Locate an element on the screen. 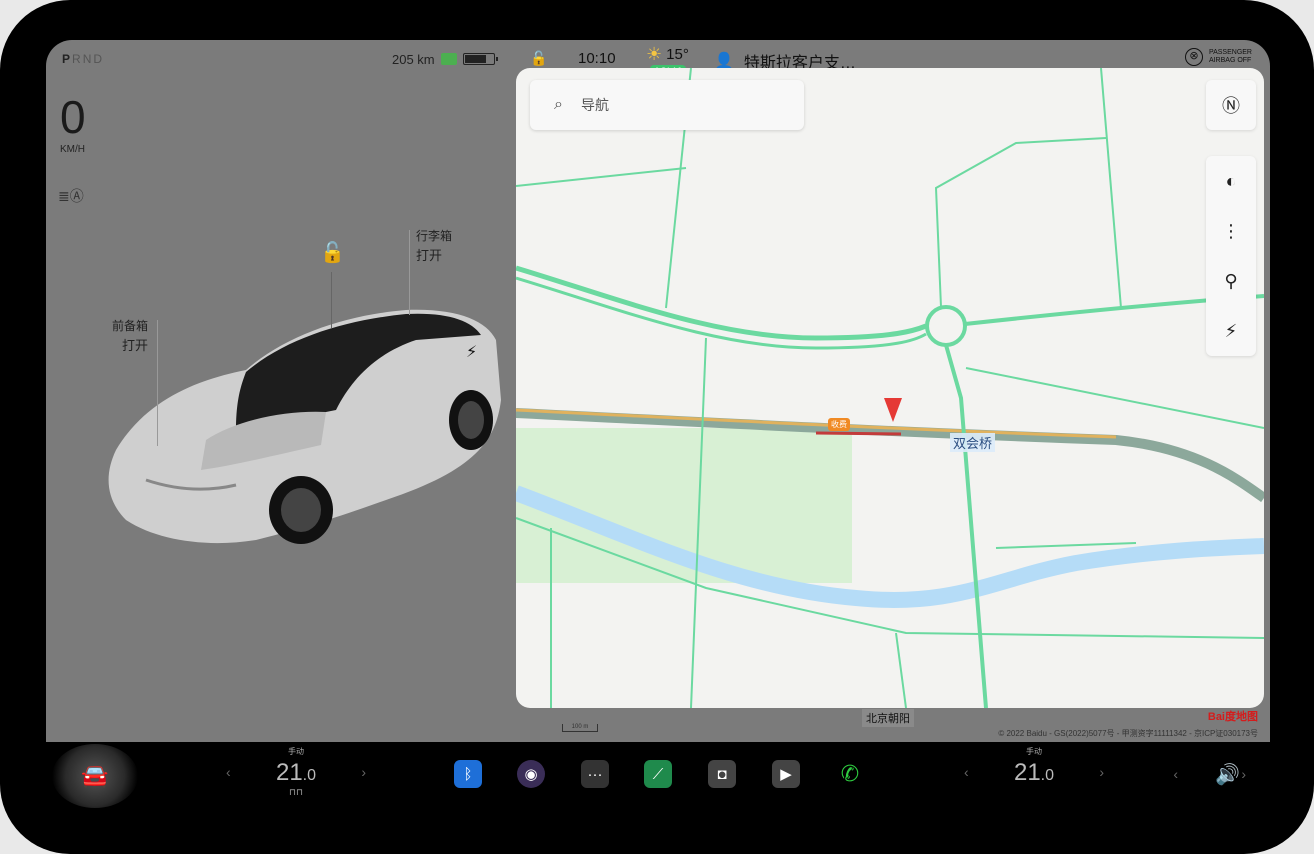  passenger-airbag-status: ⊗ PASSENGER AIRBAG OFF is located at coordinates (1218, 57).